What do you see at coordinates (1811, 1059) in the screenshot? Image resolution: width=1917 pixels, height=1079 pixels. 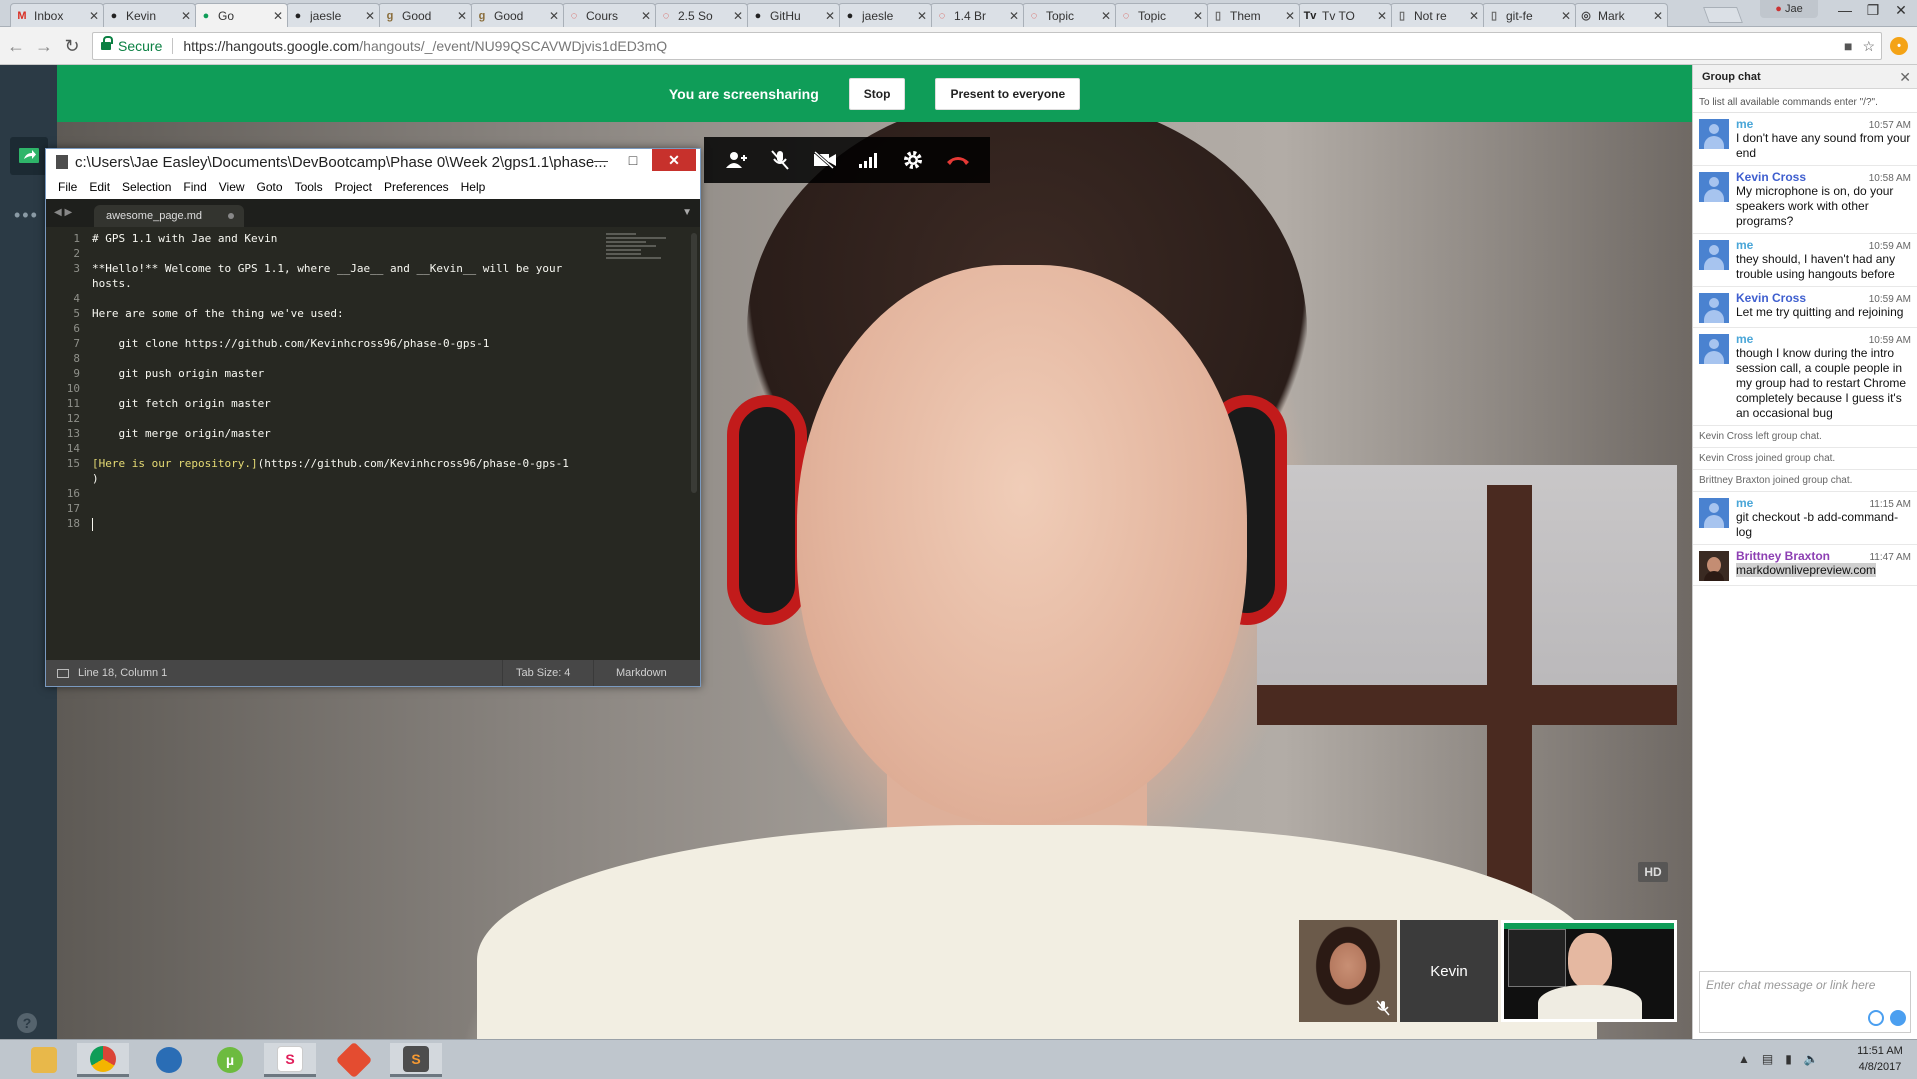 I see `volume-icon: 🔈` at bounding box center [1811, 1059].